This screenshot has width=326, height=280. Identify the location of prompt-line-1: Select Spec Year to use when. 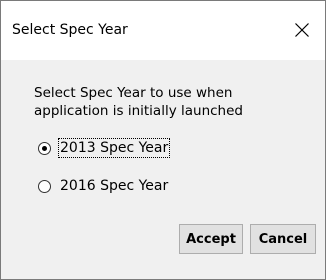
(133, 93).